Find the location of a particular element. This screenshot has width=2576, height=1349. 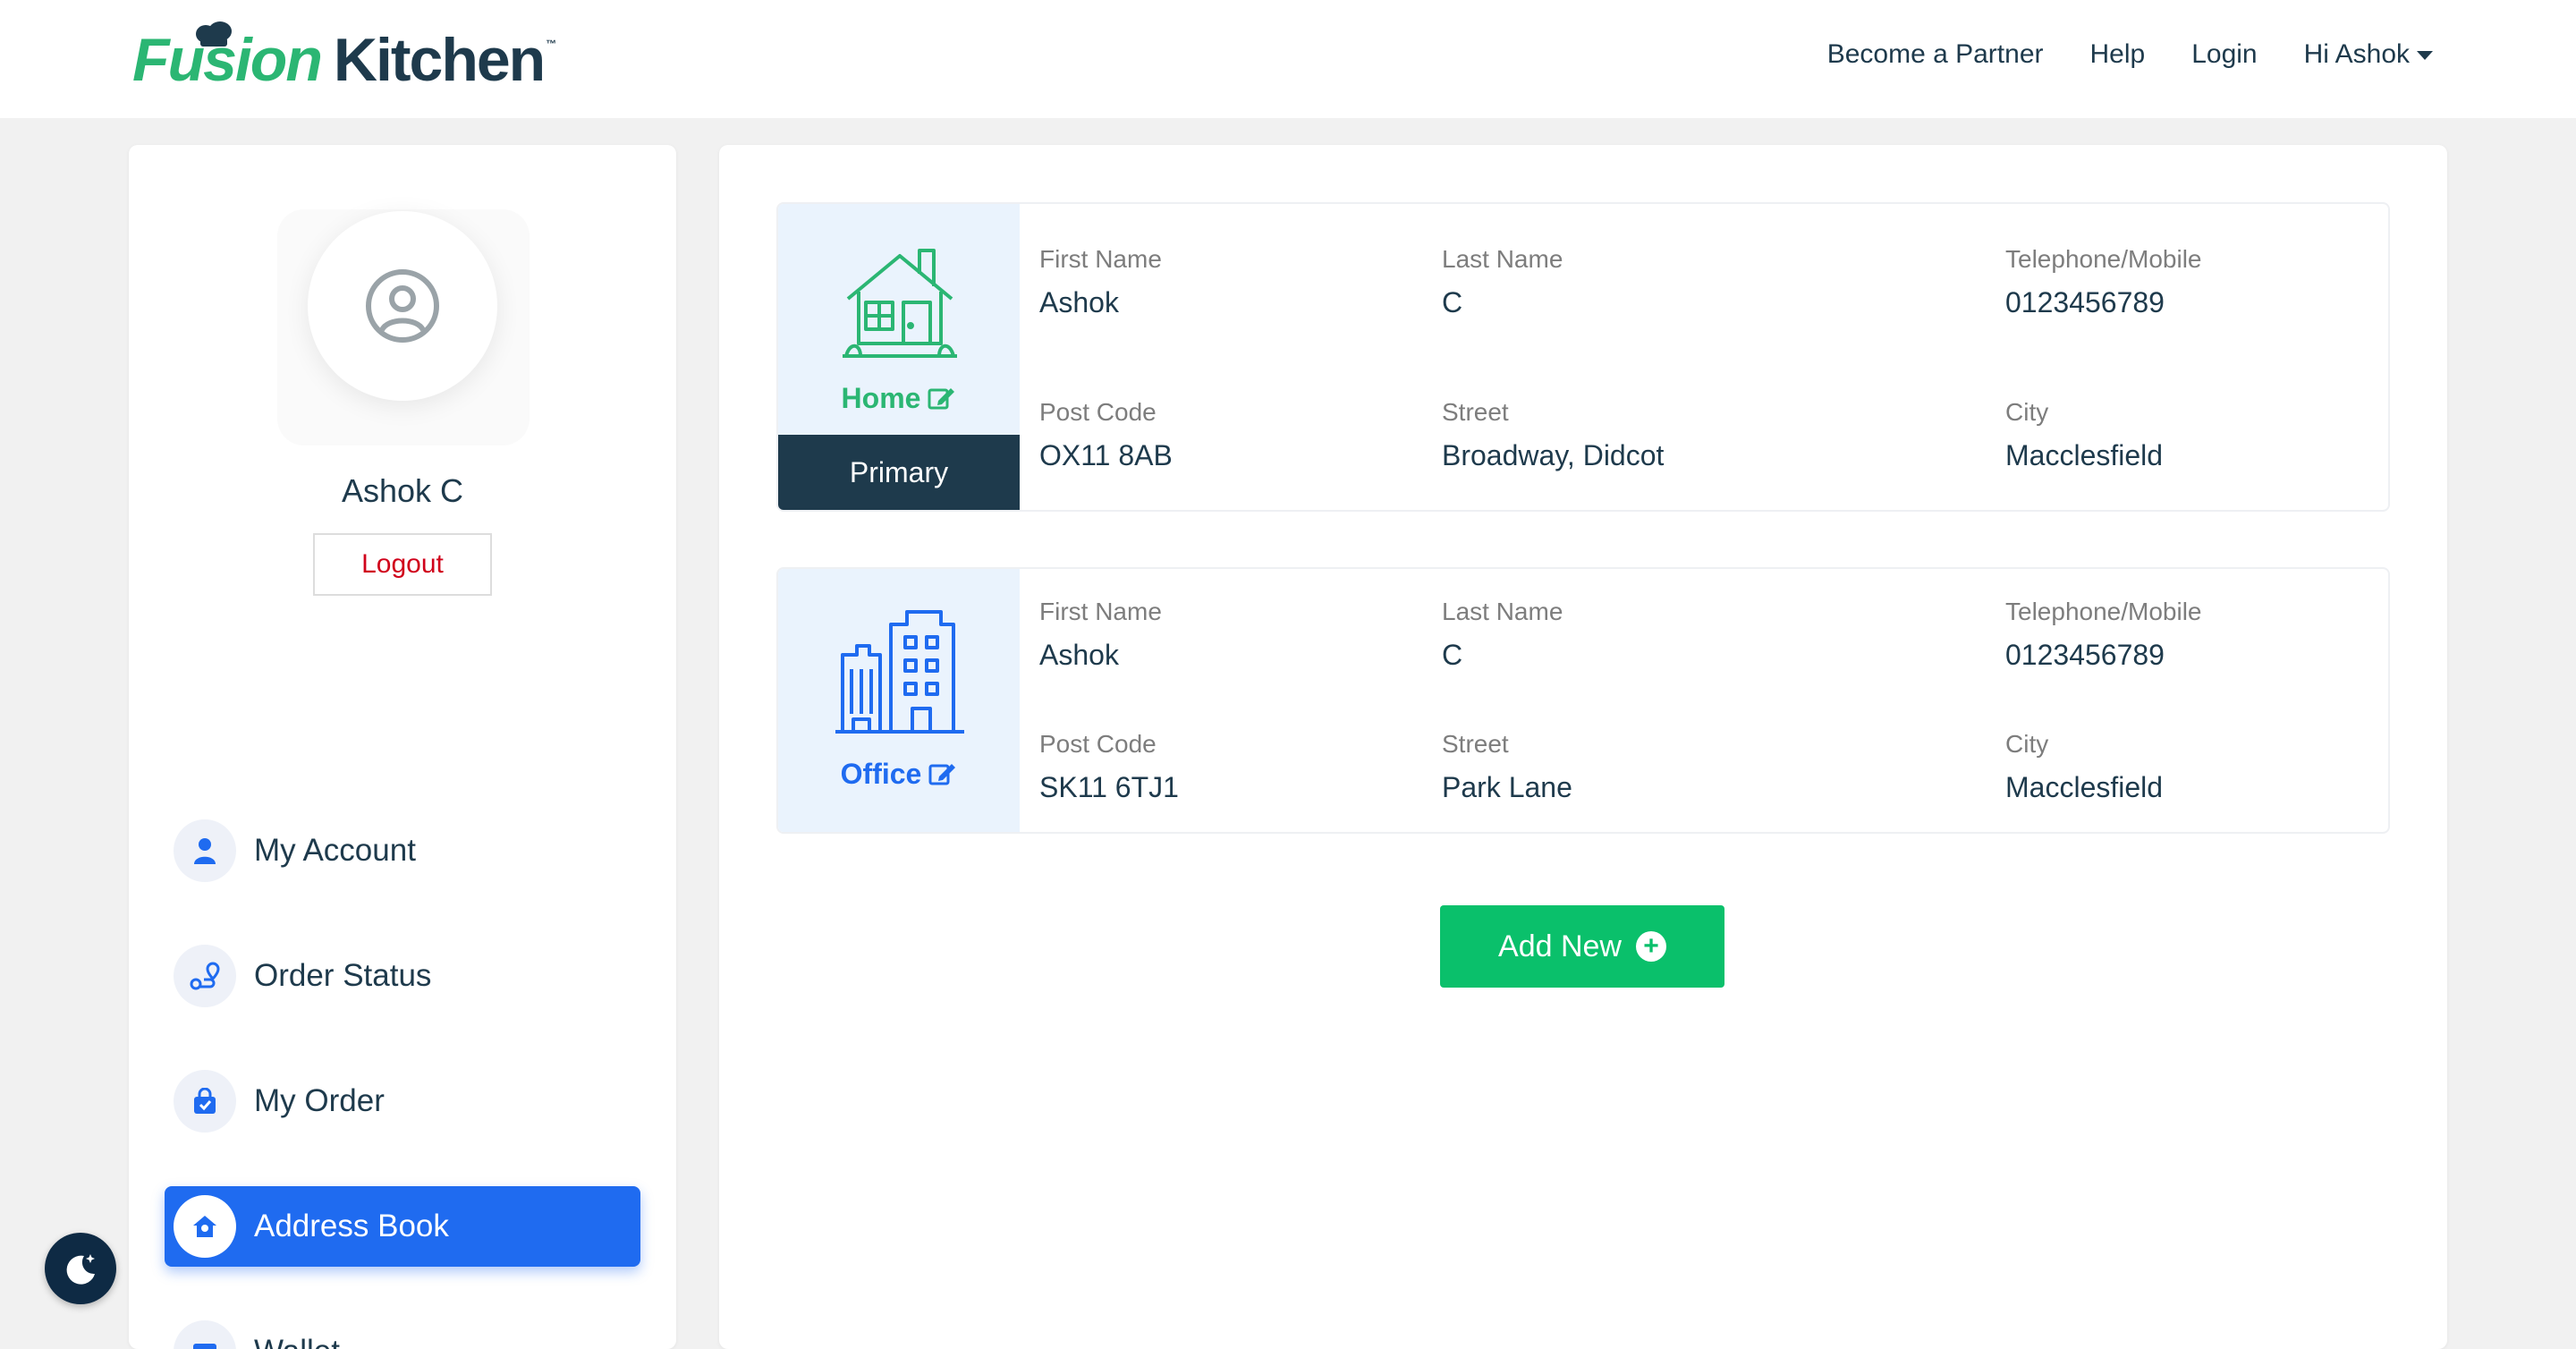

logo-text-kitchen: Kitchen is located at coordinates (439, 60).